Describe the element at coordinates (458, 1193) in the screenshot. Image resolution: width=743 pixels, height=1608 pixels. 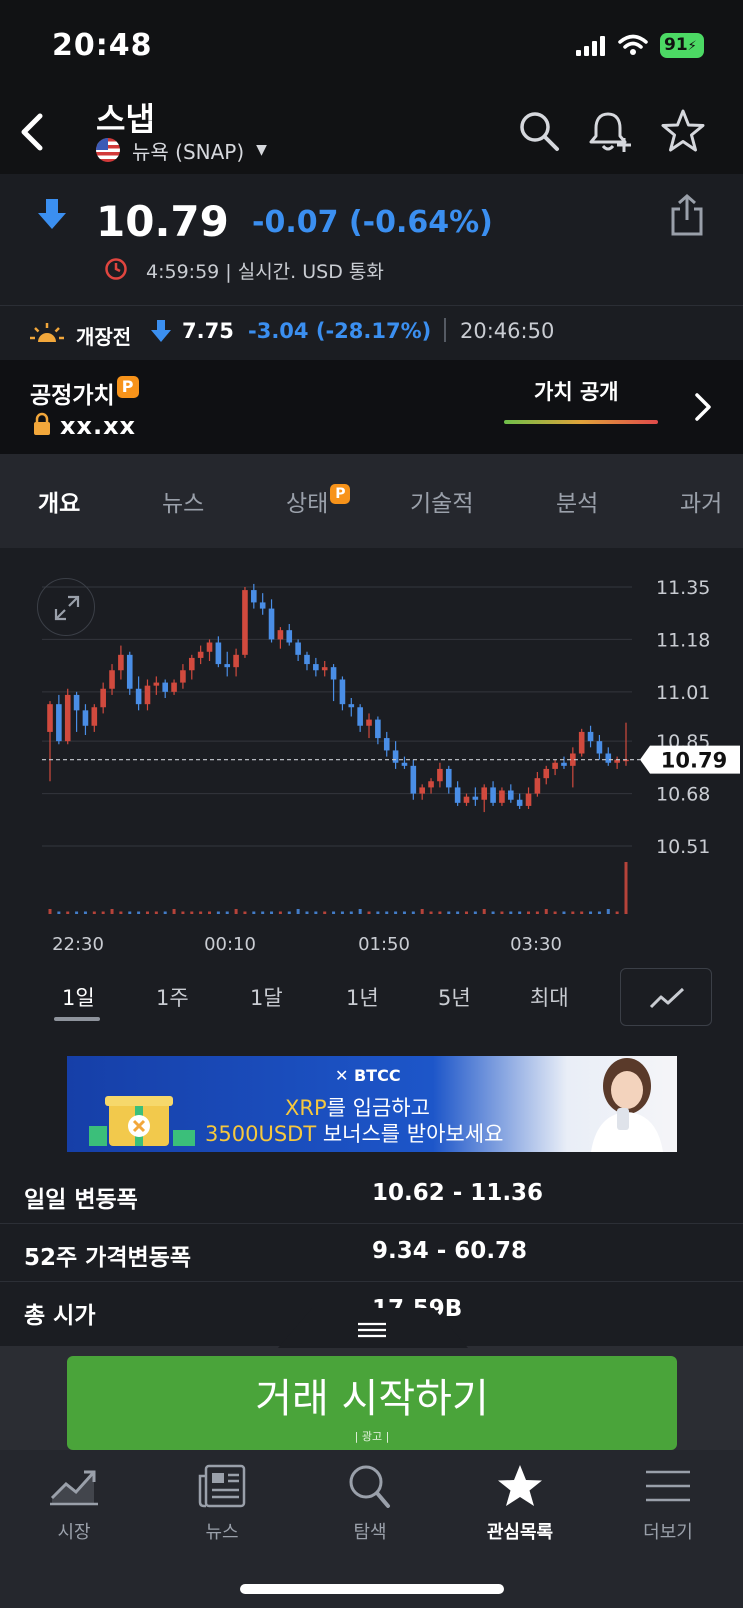
I see `stat-value: 10.62 - 11.36` at that location.